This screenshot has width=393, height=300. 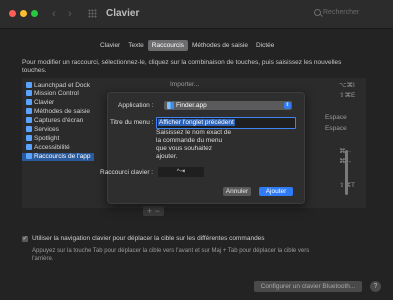 What do you see at coordinates (346, 172) in the screenshot?
I see `scrollbar` at bounding box center [346, 172].